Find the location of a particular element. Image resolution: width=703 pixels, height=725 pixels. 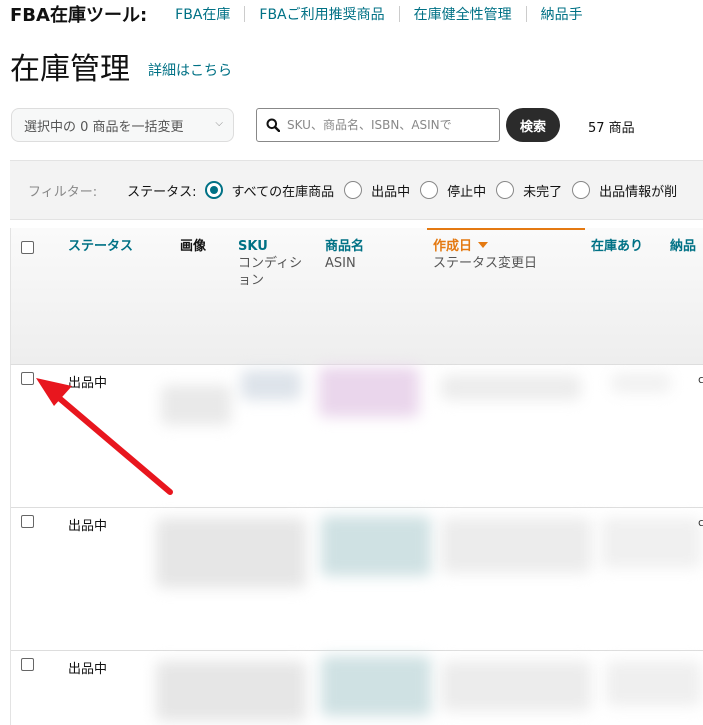

product-count: 57 商品 is located at coordinates (611, 128).